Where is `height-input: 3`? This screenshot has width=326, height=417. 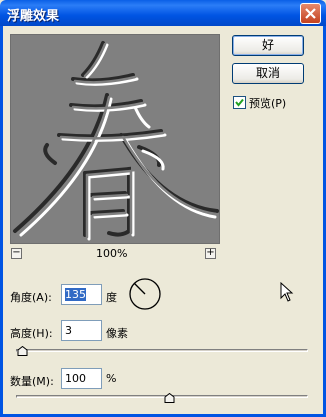 height-input: 3 is located at coordinates (81, 330).